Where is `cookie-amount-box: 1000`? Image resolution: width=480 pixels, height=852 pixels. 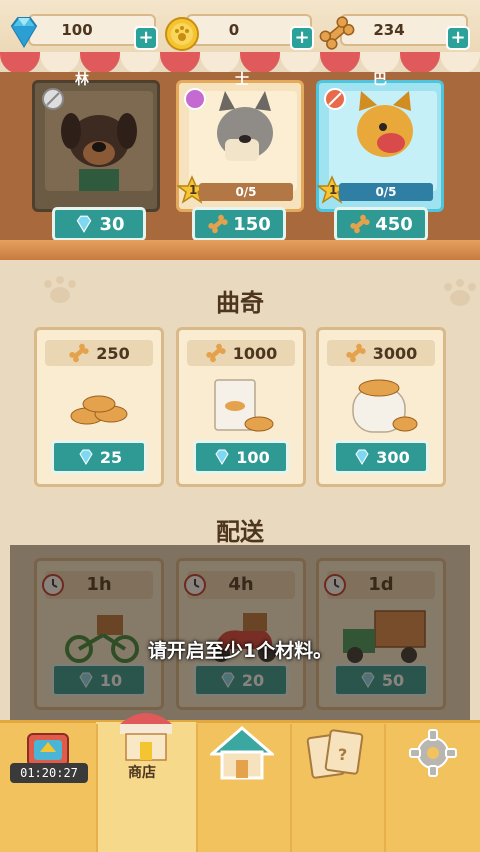
cookie-amount-box: 1000 is located at coordinates (241, 353).